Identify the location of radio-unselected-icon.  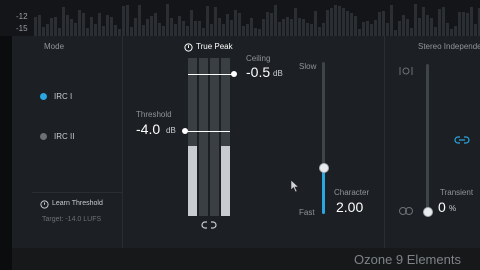
(43, 136).